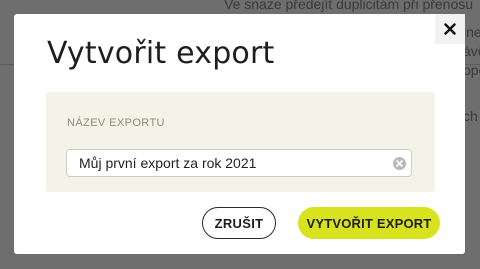 This screenshot has height=269, width=480. What do you see at coordinates (471, 32) in the screenshot?
I see `background-text: ine` at bounding box center [471, 32].